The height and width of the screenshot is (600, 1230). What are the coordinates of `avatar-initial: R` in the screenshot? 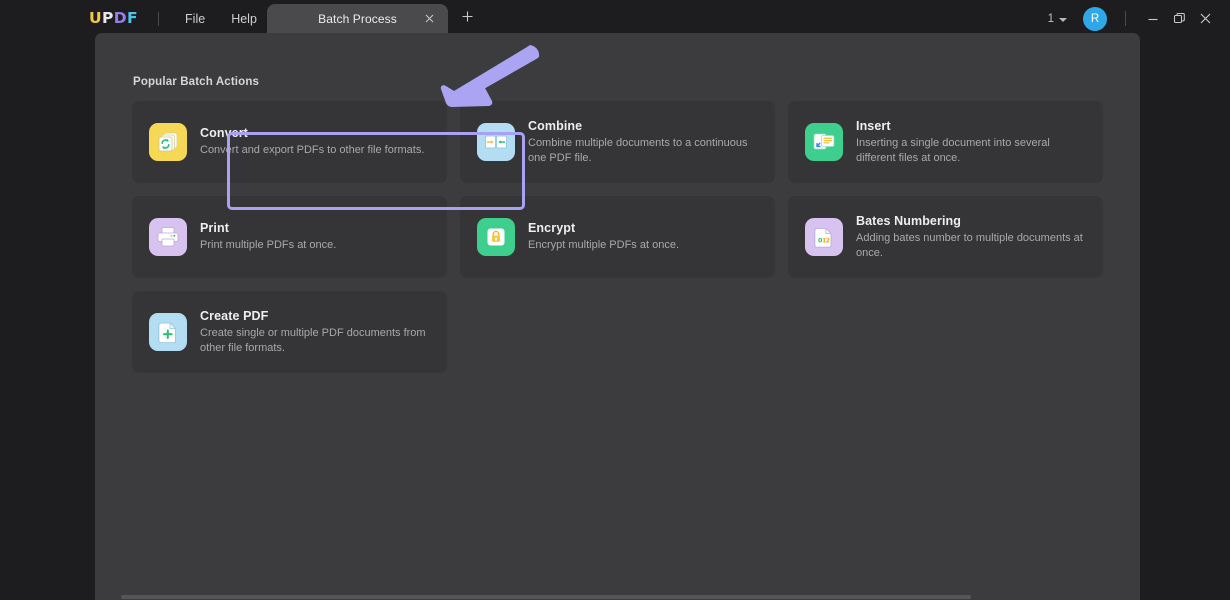 It's located at (1095, 18).